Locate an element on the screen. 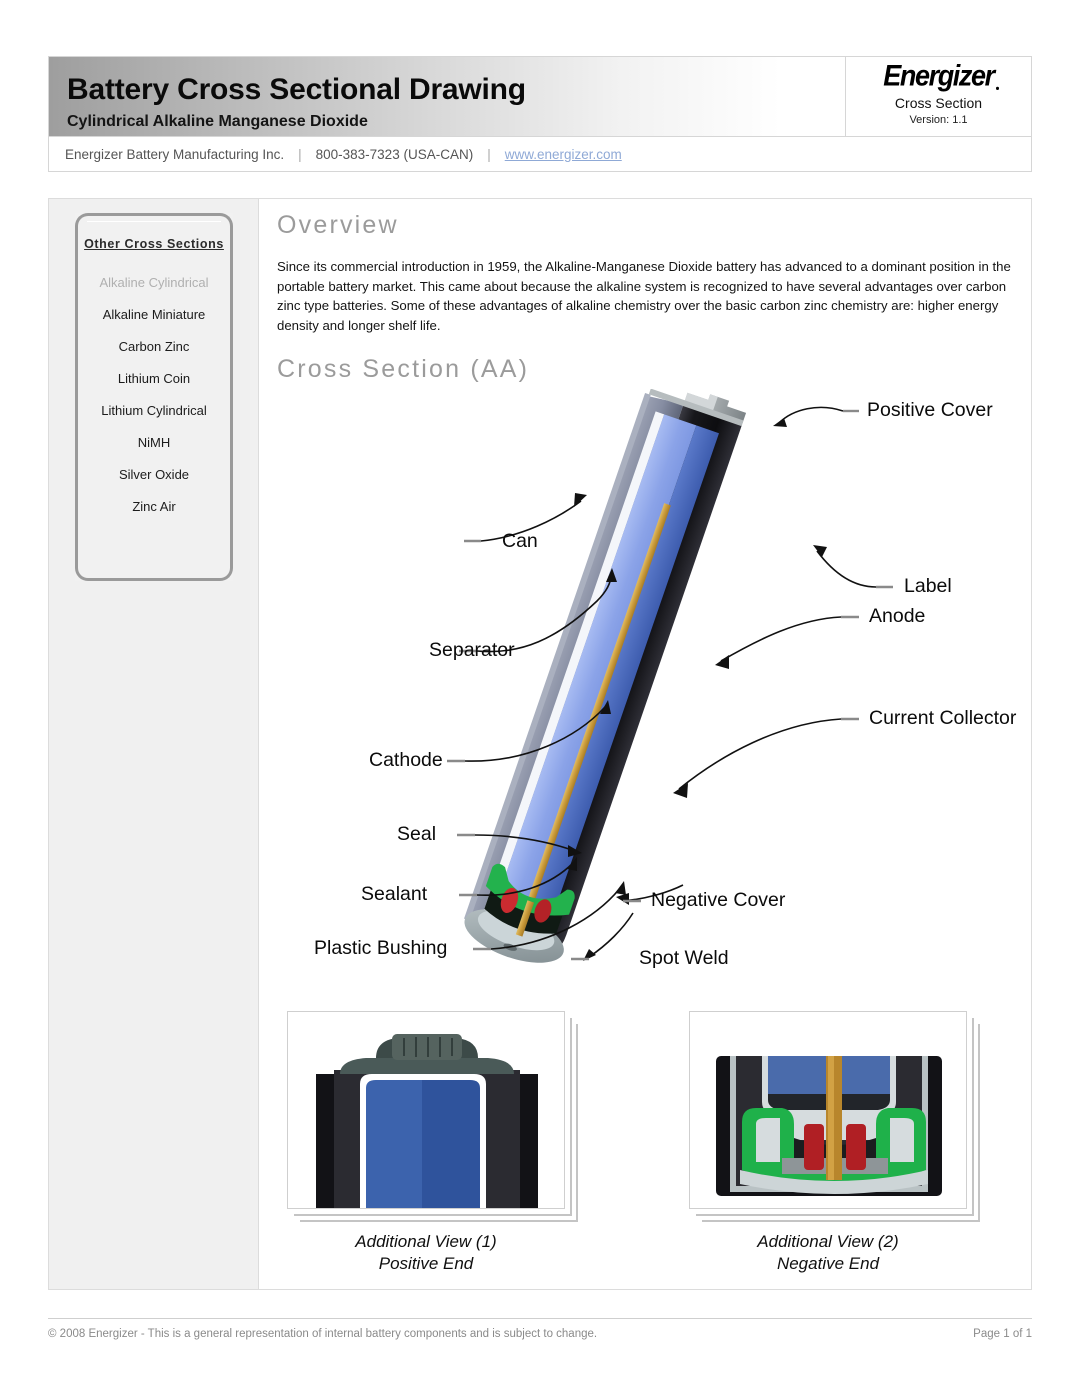  sidebar-item-alkaline-miniature: Alkaline Miniature is located at coordinates (154, 315).